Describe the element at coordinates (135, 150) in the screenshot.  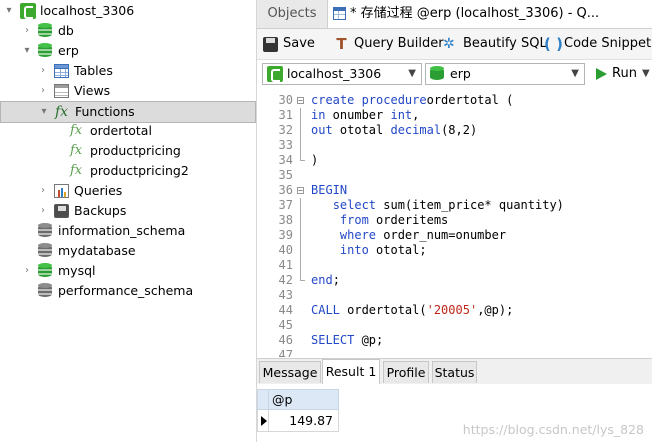
I see `nav-item-label: productpricing` at that location.